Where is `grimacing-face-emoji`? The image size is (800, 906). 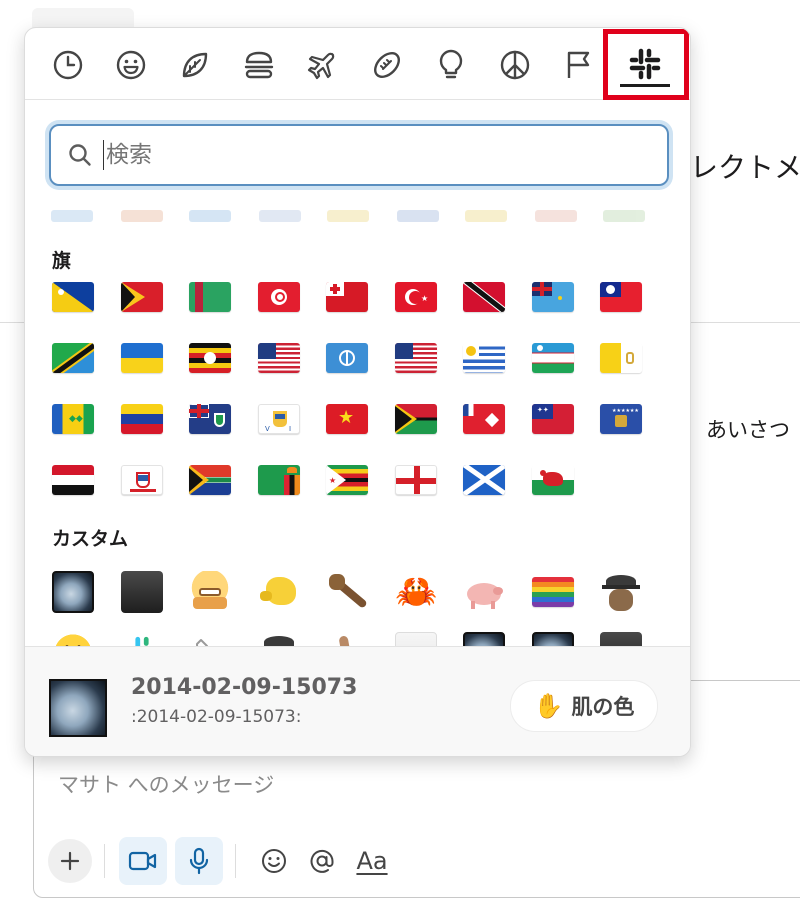 grimacing-face-emoji is located at coordinates (210, 592).